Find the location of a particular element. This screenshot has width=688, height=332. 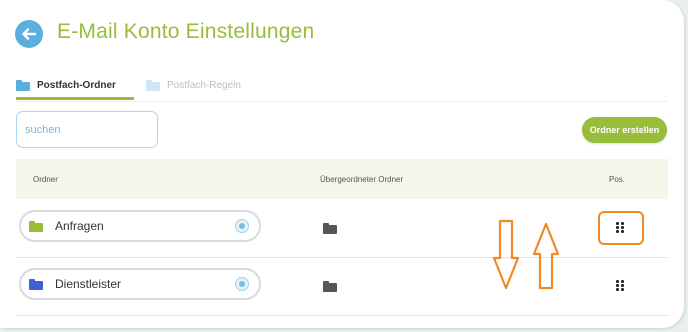

arrow-left-icon is located at coordinates (29, 34).